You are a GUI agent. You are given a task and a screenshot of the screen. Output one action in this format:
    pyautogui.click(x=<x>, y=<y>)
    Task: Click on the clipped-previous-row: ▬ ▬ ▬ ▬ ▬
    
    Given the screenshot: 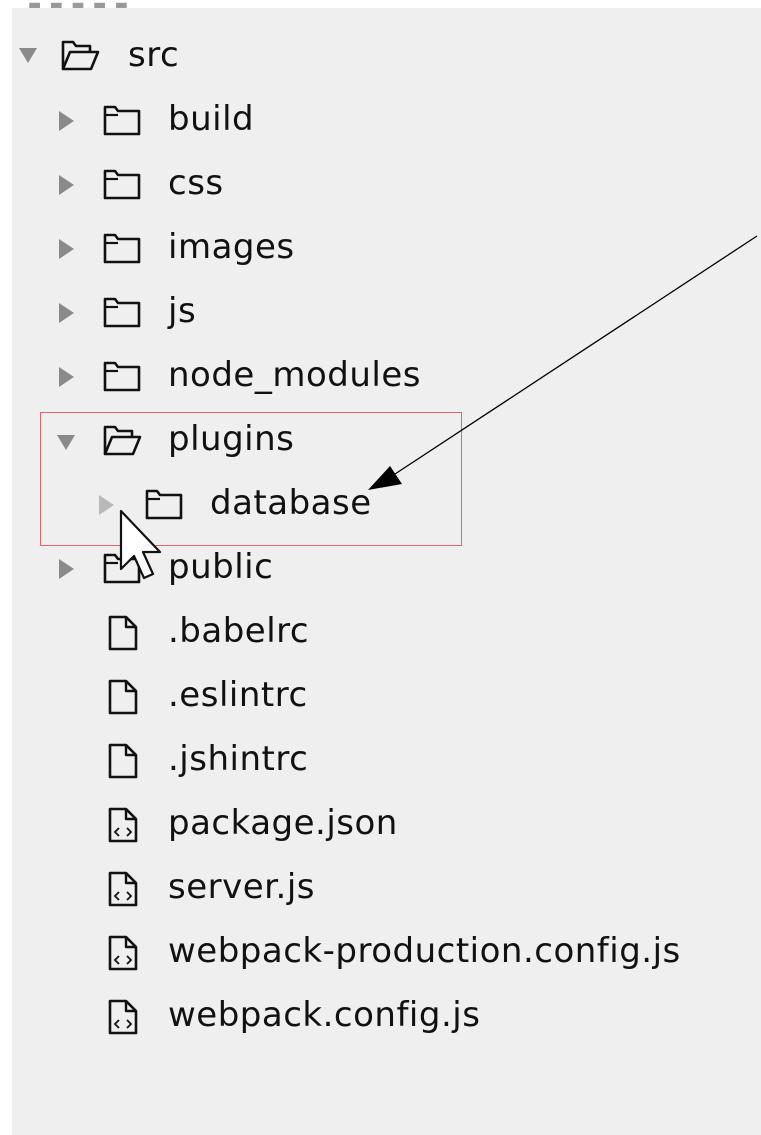 What is the action you would take?
    pyautogui.click(x=79, y=4)
    